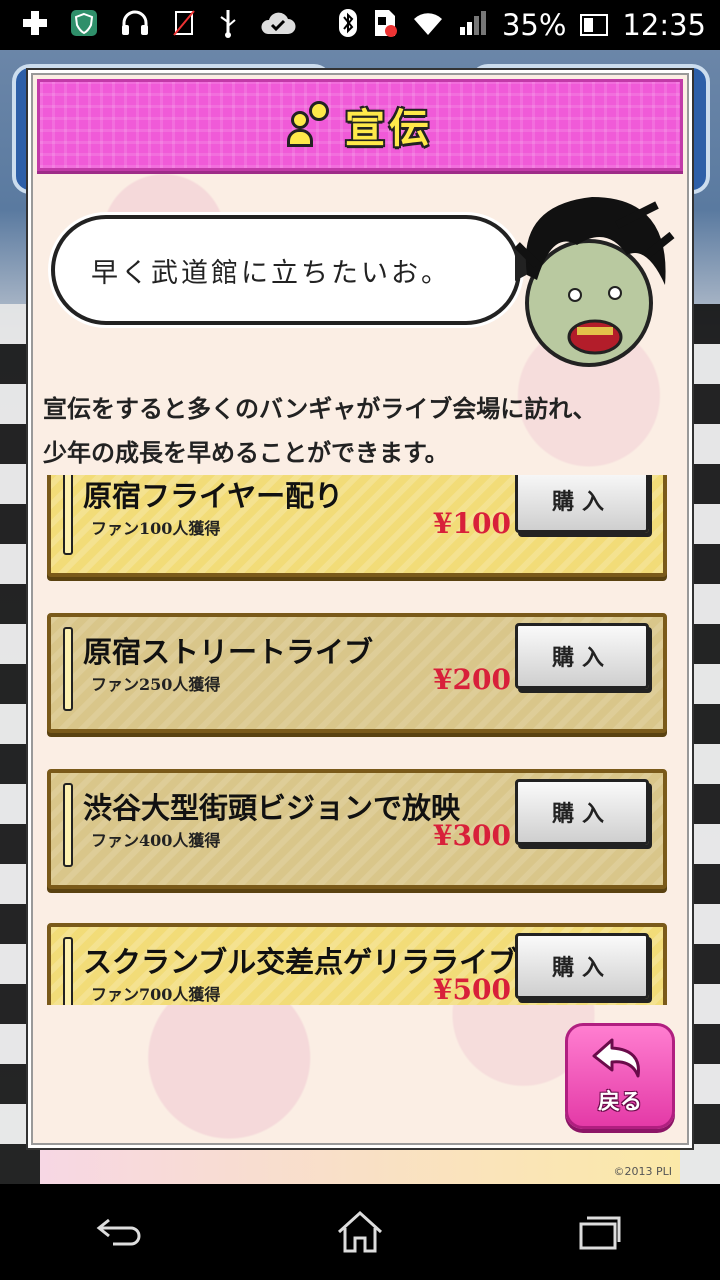 This screenshot has height=1280, width=720. I want to click on list-item: 渋谷大型街頭ビジョンで放映 ファン400人獲得 ¥300 購入, so click(357, 829).